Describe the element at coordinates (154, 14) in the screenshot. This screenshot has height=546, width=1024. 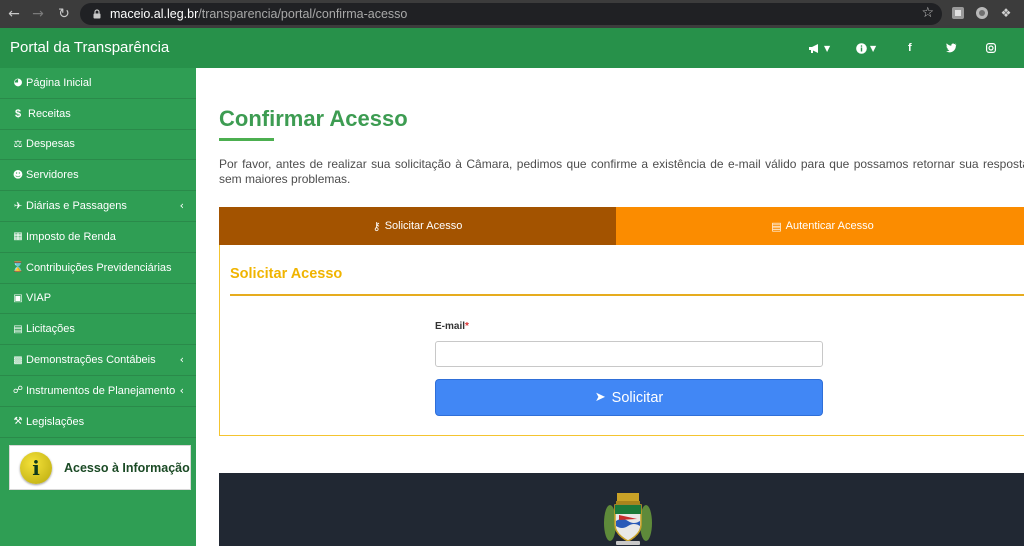
I see `url-host: maceio.al.leg.br` at that location.